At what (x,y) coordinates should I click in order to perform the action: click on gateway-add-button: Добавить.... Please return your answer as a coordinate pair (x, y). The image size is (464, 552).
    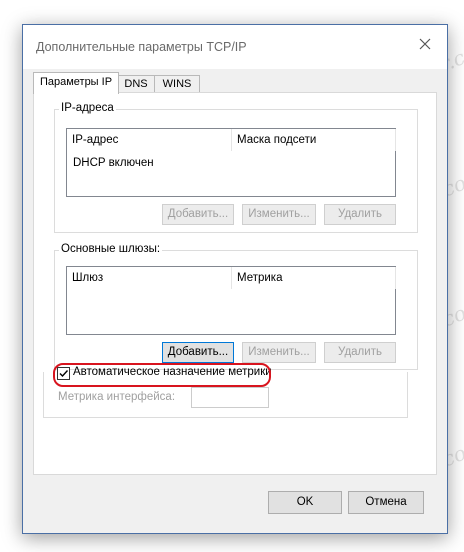
    Looking at the image, I should click on (198, 352).